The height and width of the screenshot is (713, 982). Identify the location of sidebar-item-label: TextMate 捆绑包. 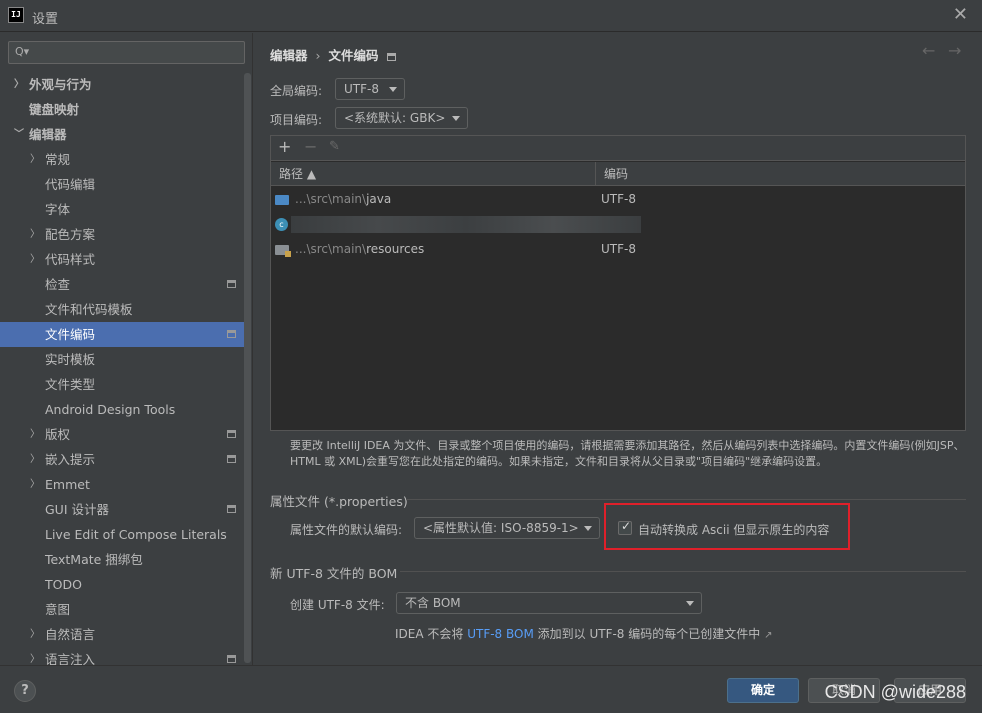
(94, 559).